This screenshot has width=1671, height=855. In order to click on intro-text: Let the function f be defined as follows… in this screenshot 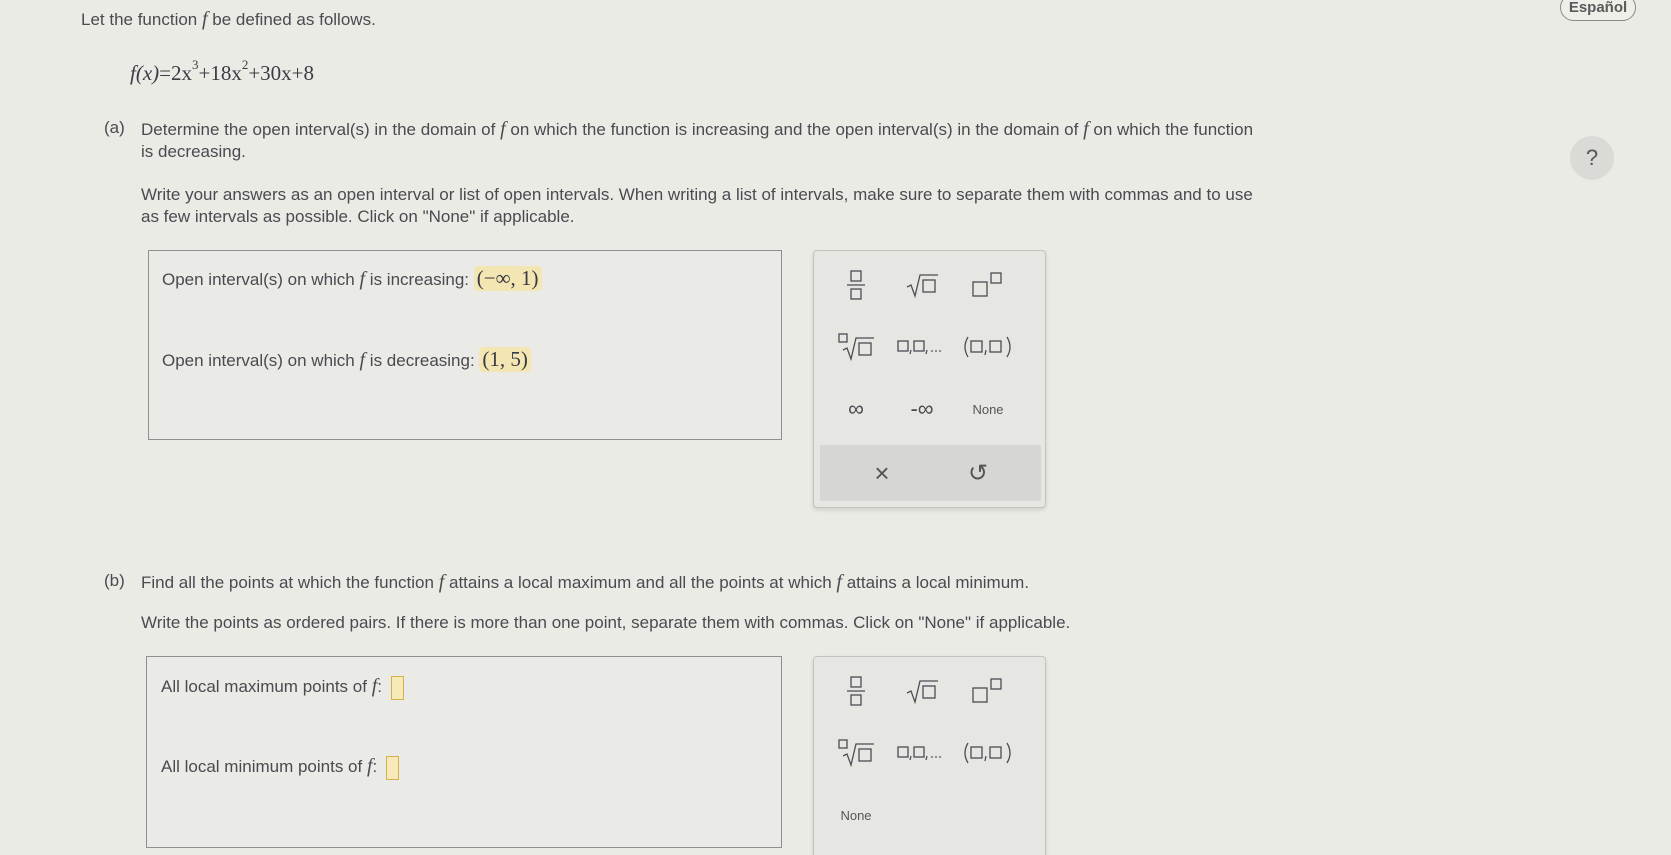, I will do `click(228, 19)`.